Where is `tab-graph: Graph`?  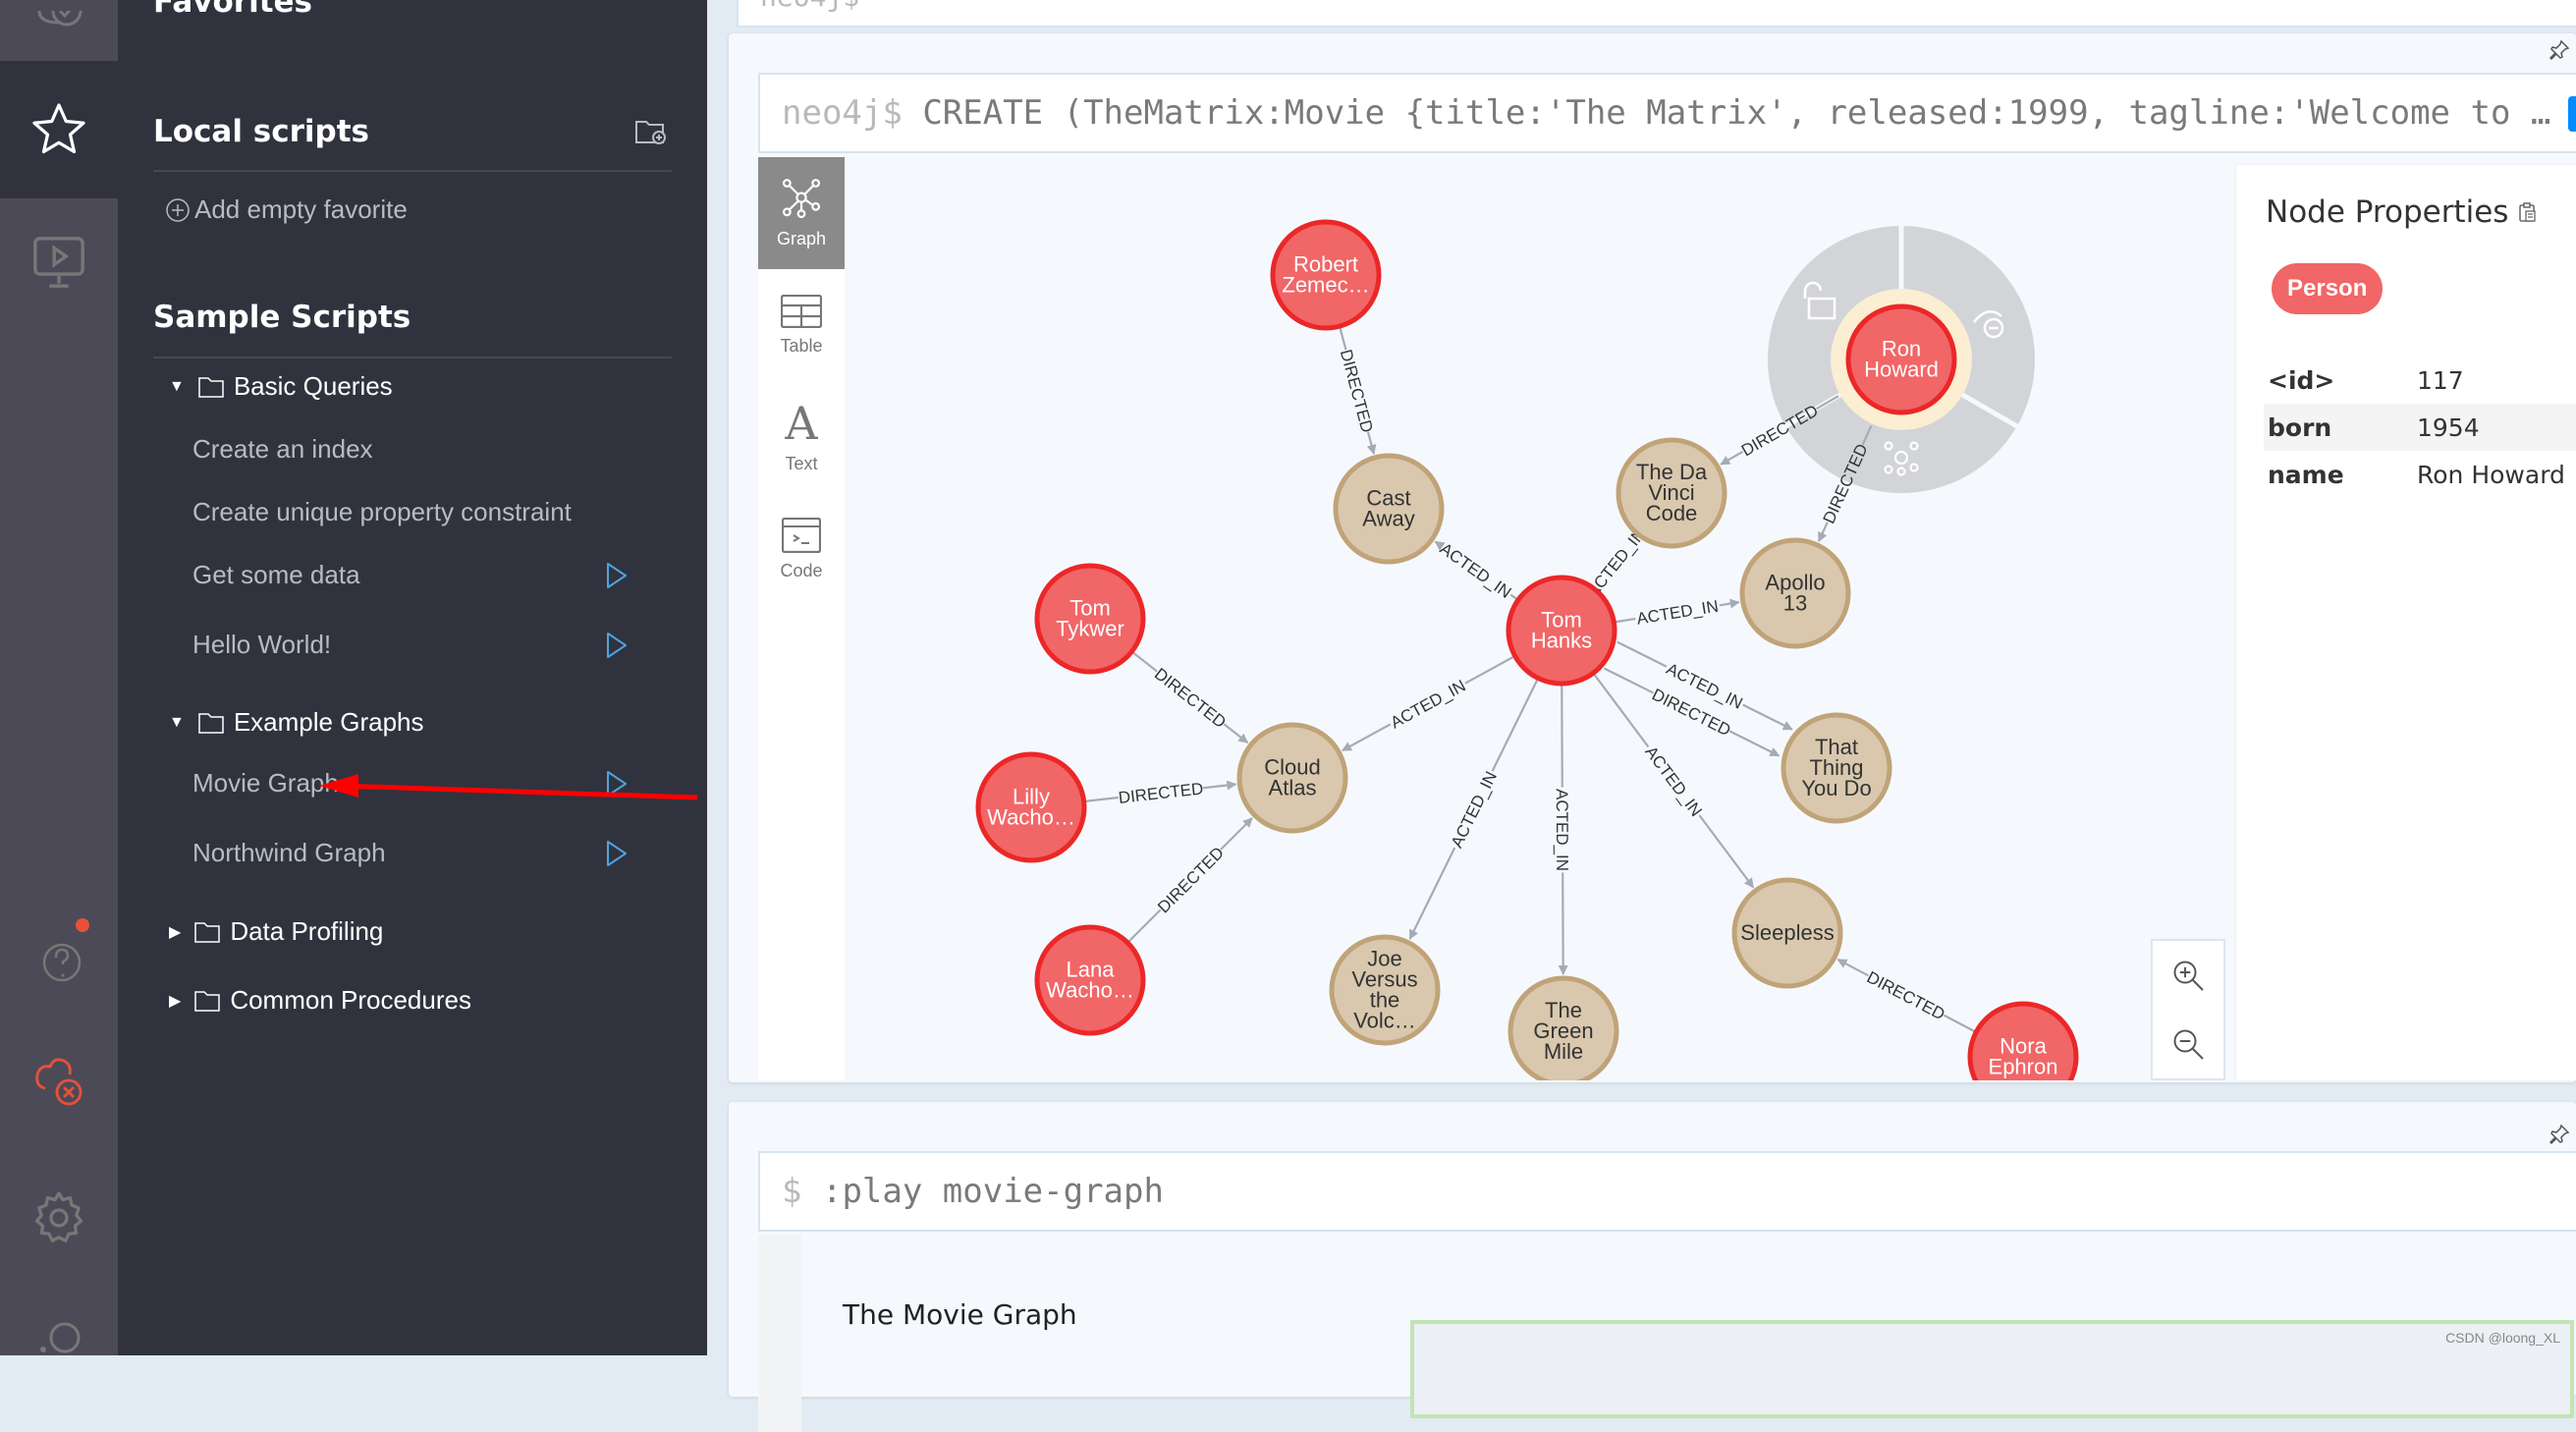 tab-graph: Graph is located at coordinates (801, 213).